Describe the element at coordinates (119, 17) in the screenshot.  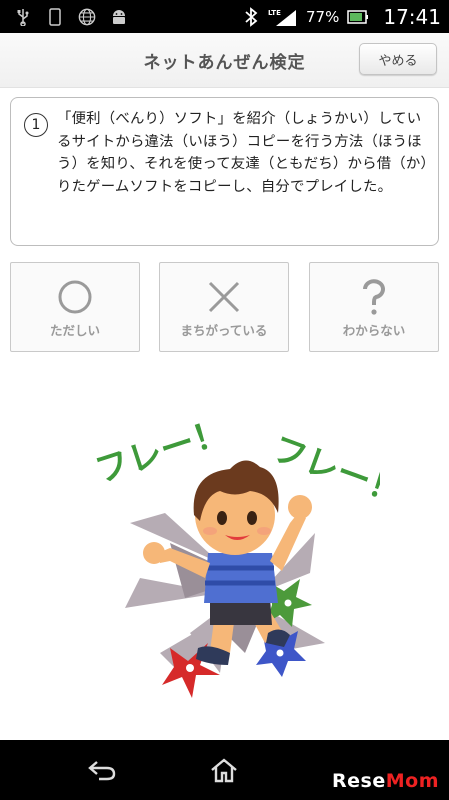
I see `android-icon` at that location.